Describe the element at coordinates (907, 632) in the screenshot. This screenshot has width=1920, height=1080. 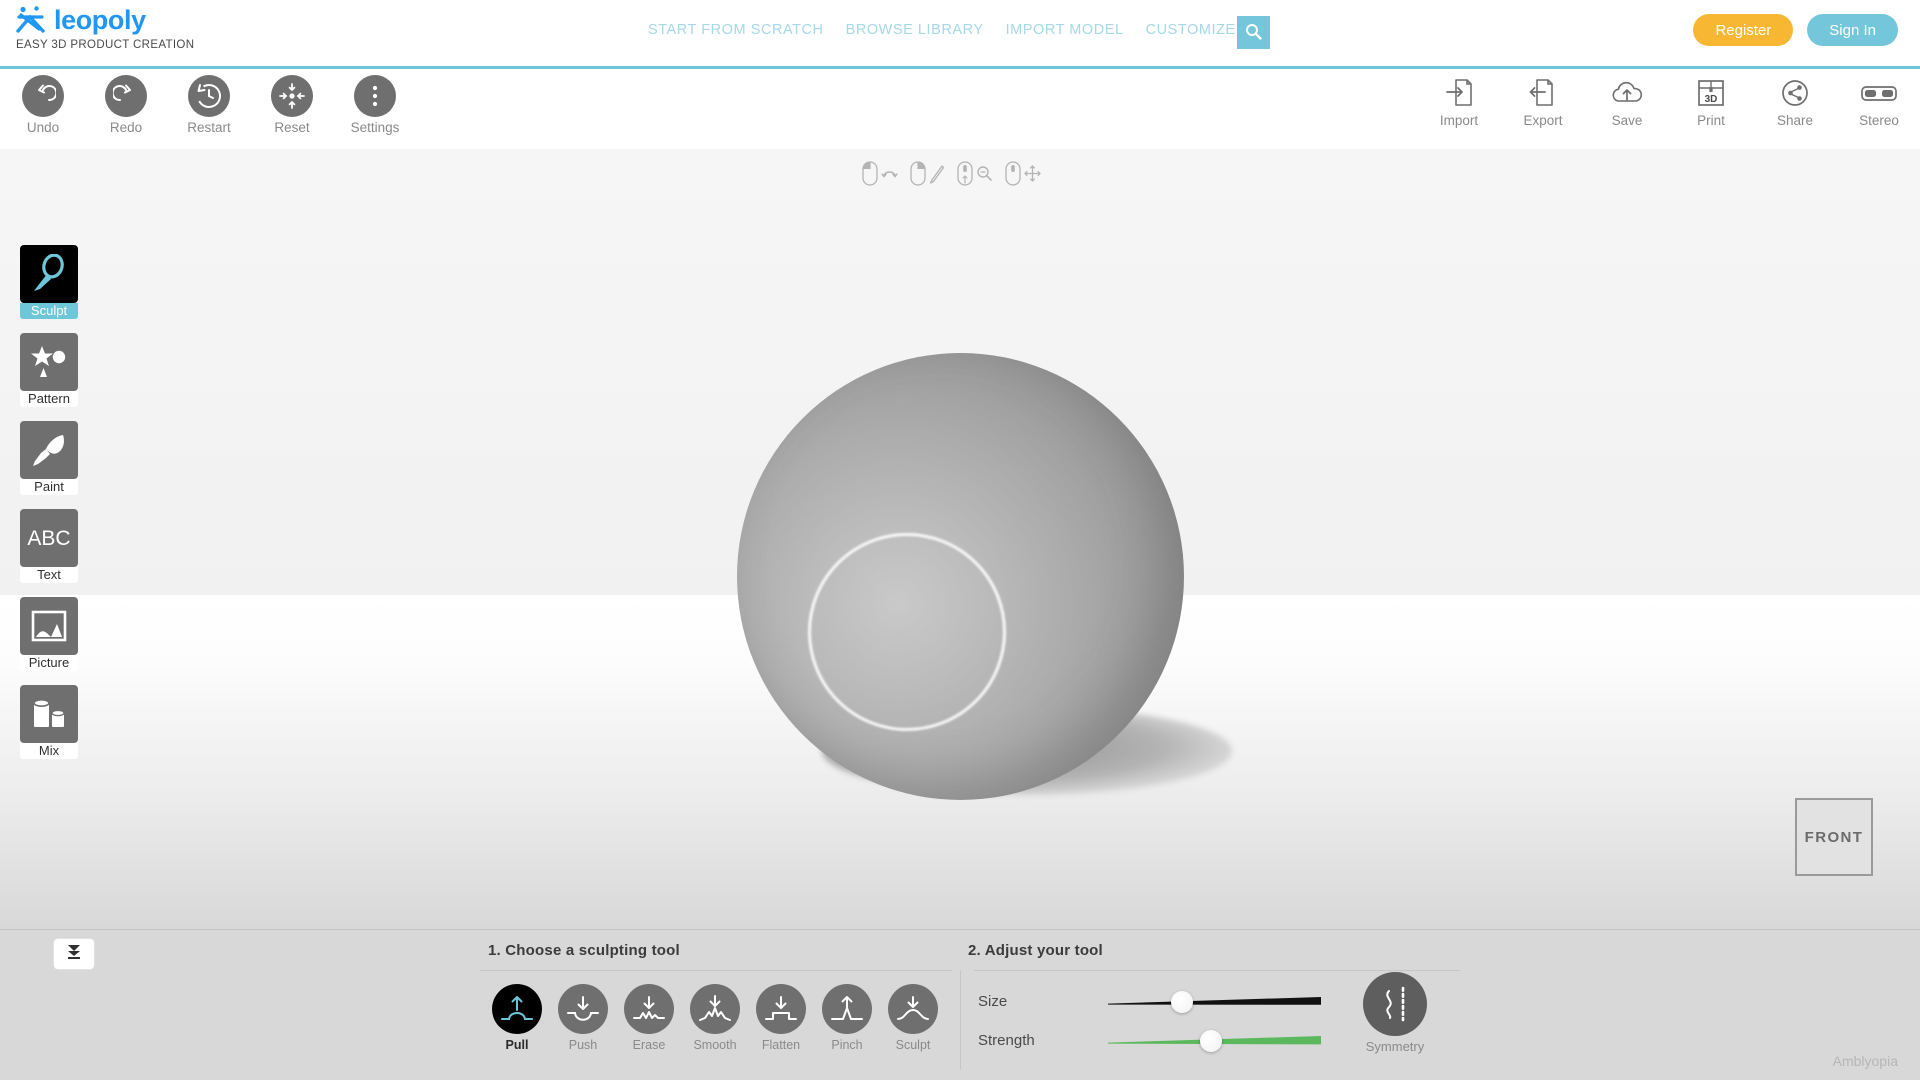
I see `brush-ring-cursor` at that location.